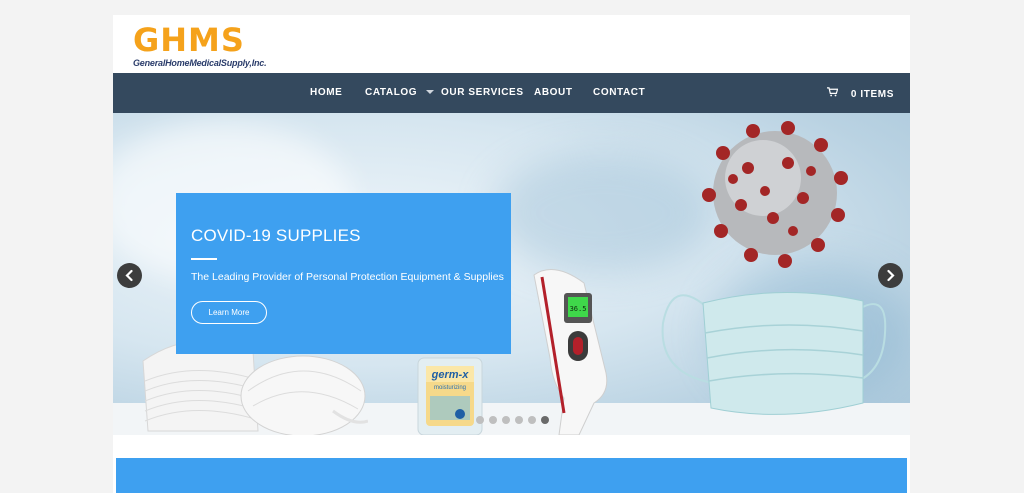  What do you see at coordinates (391, 92) in the screenshot?
I see `nav-catalog-label: CATALOG` at bounding box center [391, 92].